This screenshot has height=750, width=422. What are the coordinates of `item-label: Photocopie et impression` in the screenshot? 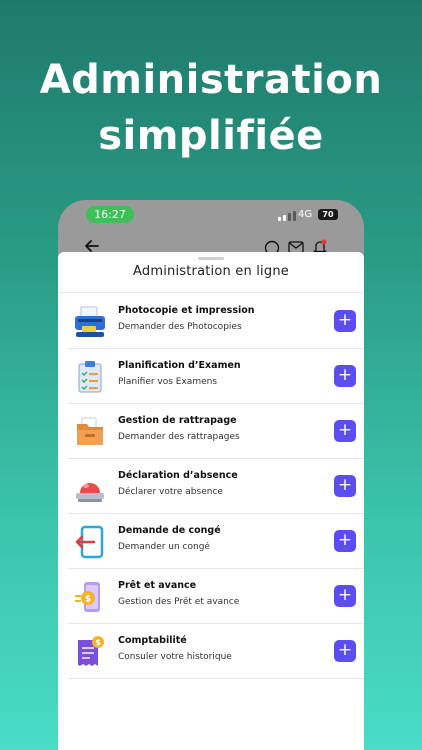 It's located at (186, 310).